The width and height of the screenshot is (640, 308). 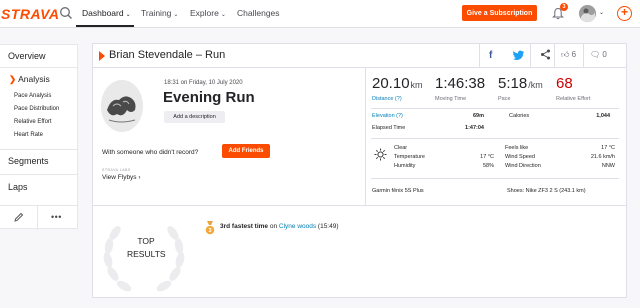 I want to click on relative-effort-label: Relative Effort, so click(x=573, y=99).